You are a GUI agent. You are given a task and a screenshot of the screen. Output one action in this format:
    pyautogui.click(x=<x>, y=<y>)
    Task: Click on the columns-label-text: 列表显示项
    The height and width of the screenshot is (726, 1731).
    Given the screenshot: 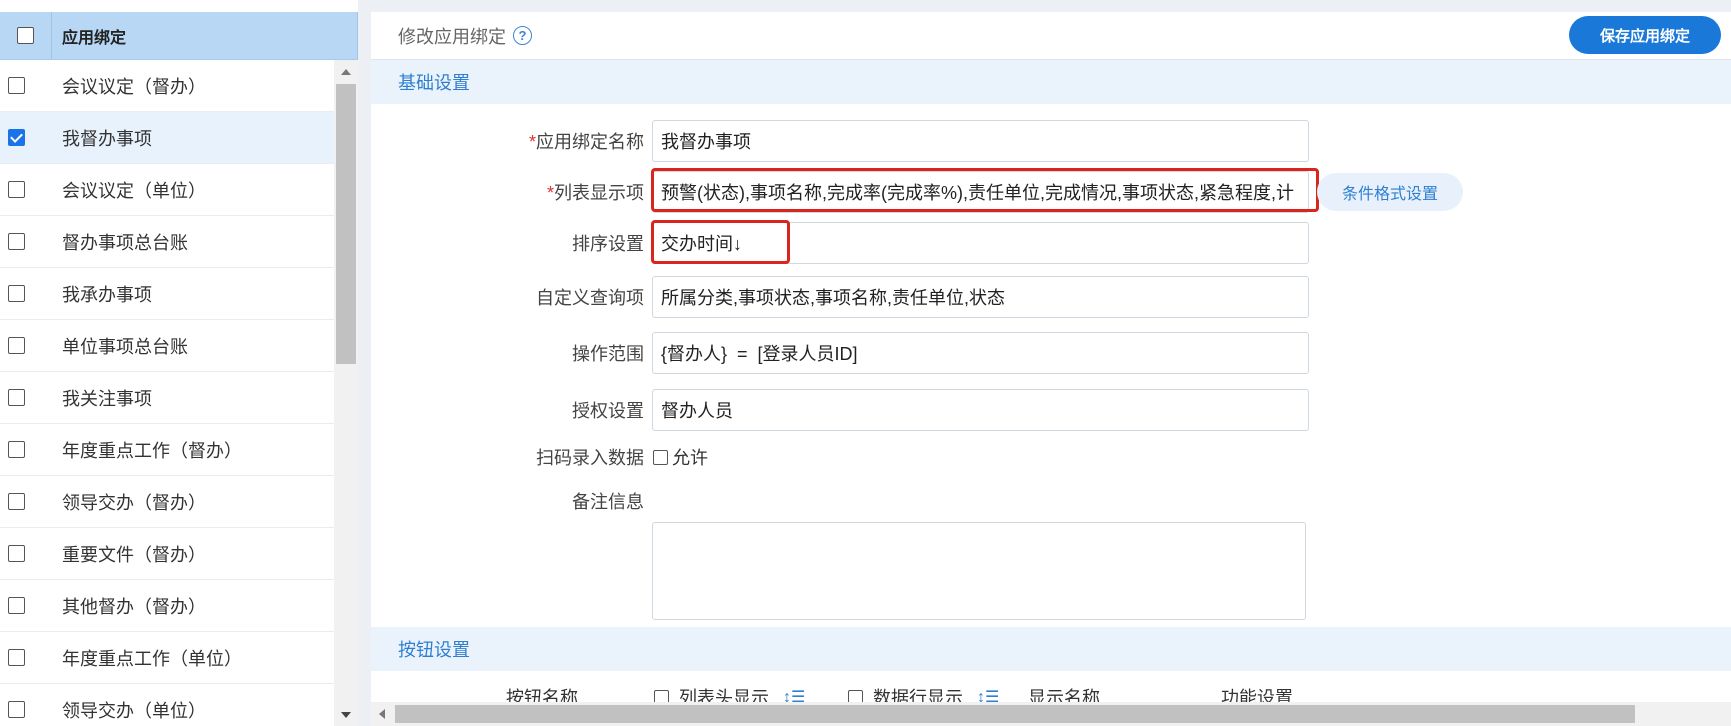 What is the action you would take?
    pyautogui.click(x=599, y=193)
    